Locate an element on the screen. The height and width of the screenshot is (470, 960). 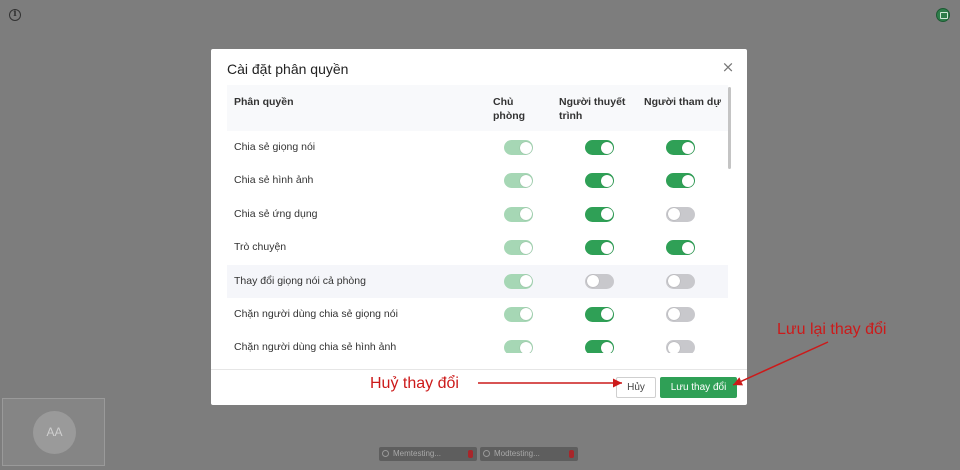
column-header-permission: Phân quyền is located at coordinates (264, 102).